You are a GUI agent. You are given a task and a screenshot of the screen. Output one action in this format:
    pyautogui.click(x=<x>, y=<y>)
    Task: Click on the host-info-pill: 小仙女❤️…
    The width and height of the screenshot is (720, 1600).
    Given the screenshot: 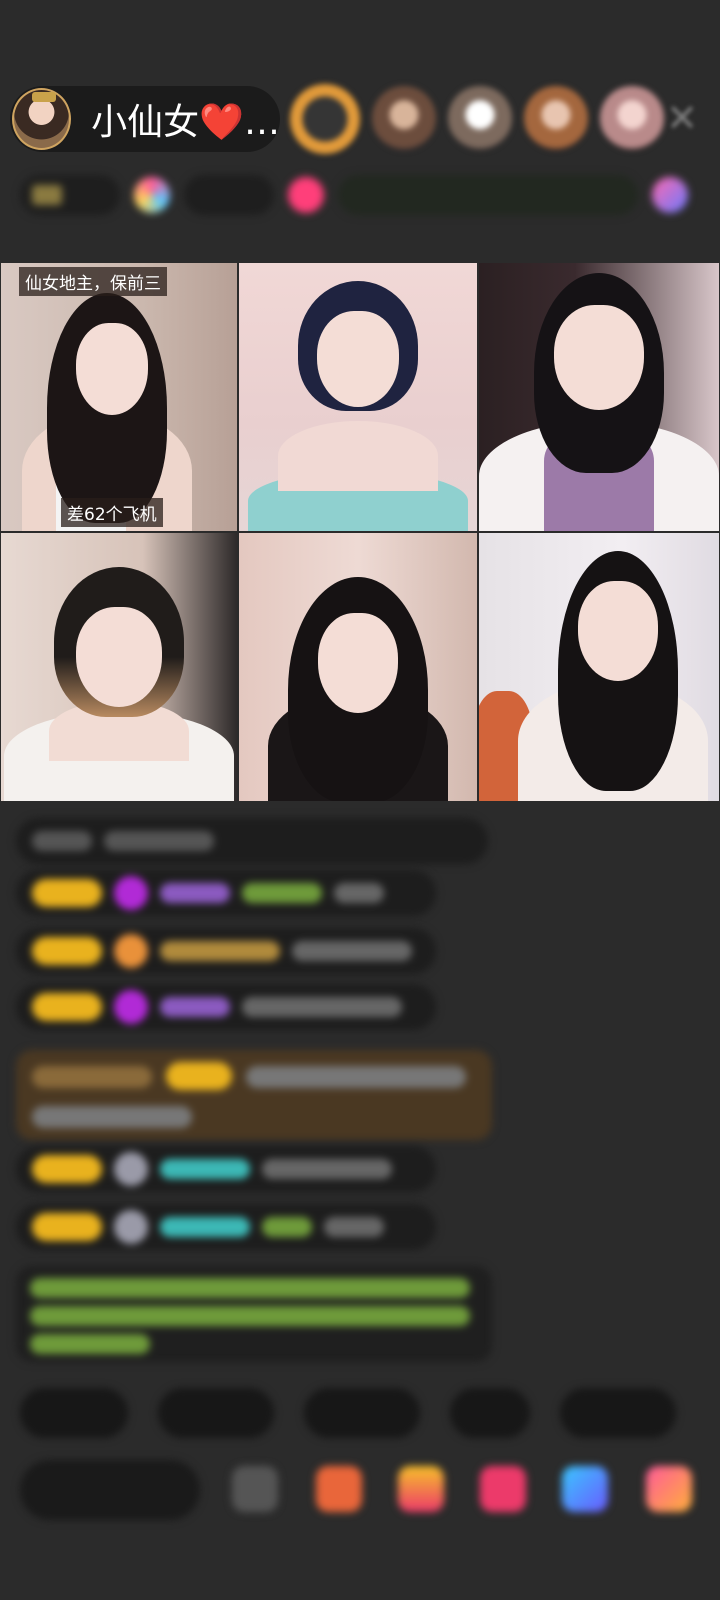 What is the action you would take?
    pyautogui.click(x=145, y=119)
    